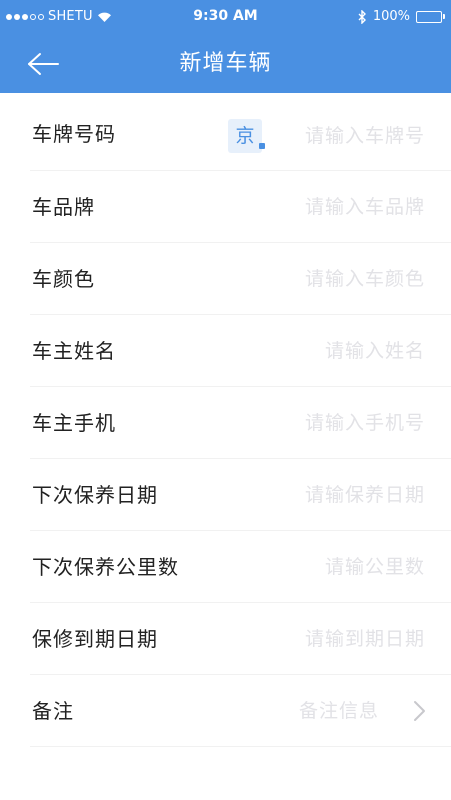 Image resolution: width=451 pixels, height=800 pixels. What do you see at coordinates (362, 16) in the screenshot?
I see `bluetooth-icon` at bounding box center [362, 16].